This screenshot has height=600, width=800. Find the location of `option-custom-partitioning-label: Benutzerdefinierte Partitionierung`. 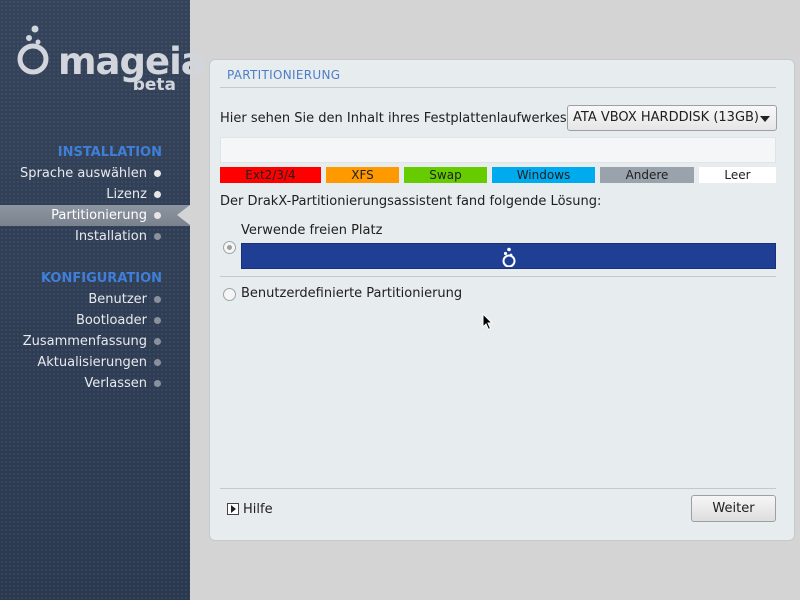

option-custom-partitioning-label: Benutzerdefinierte Partitionierung is located at coordinates (351, 293).